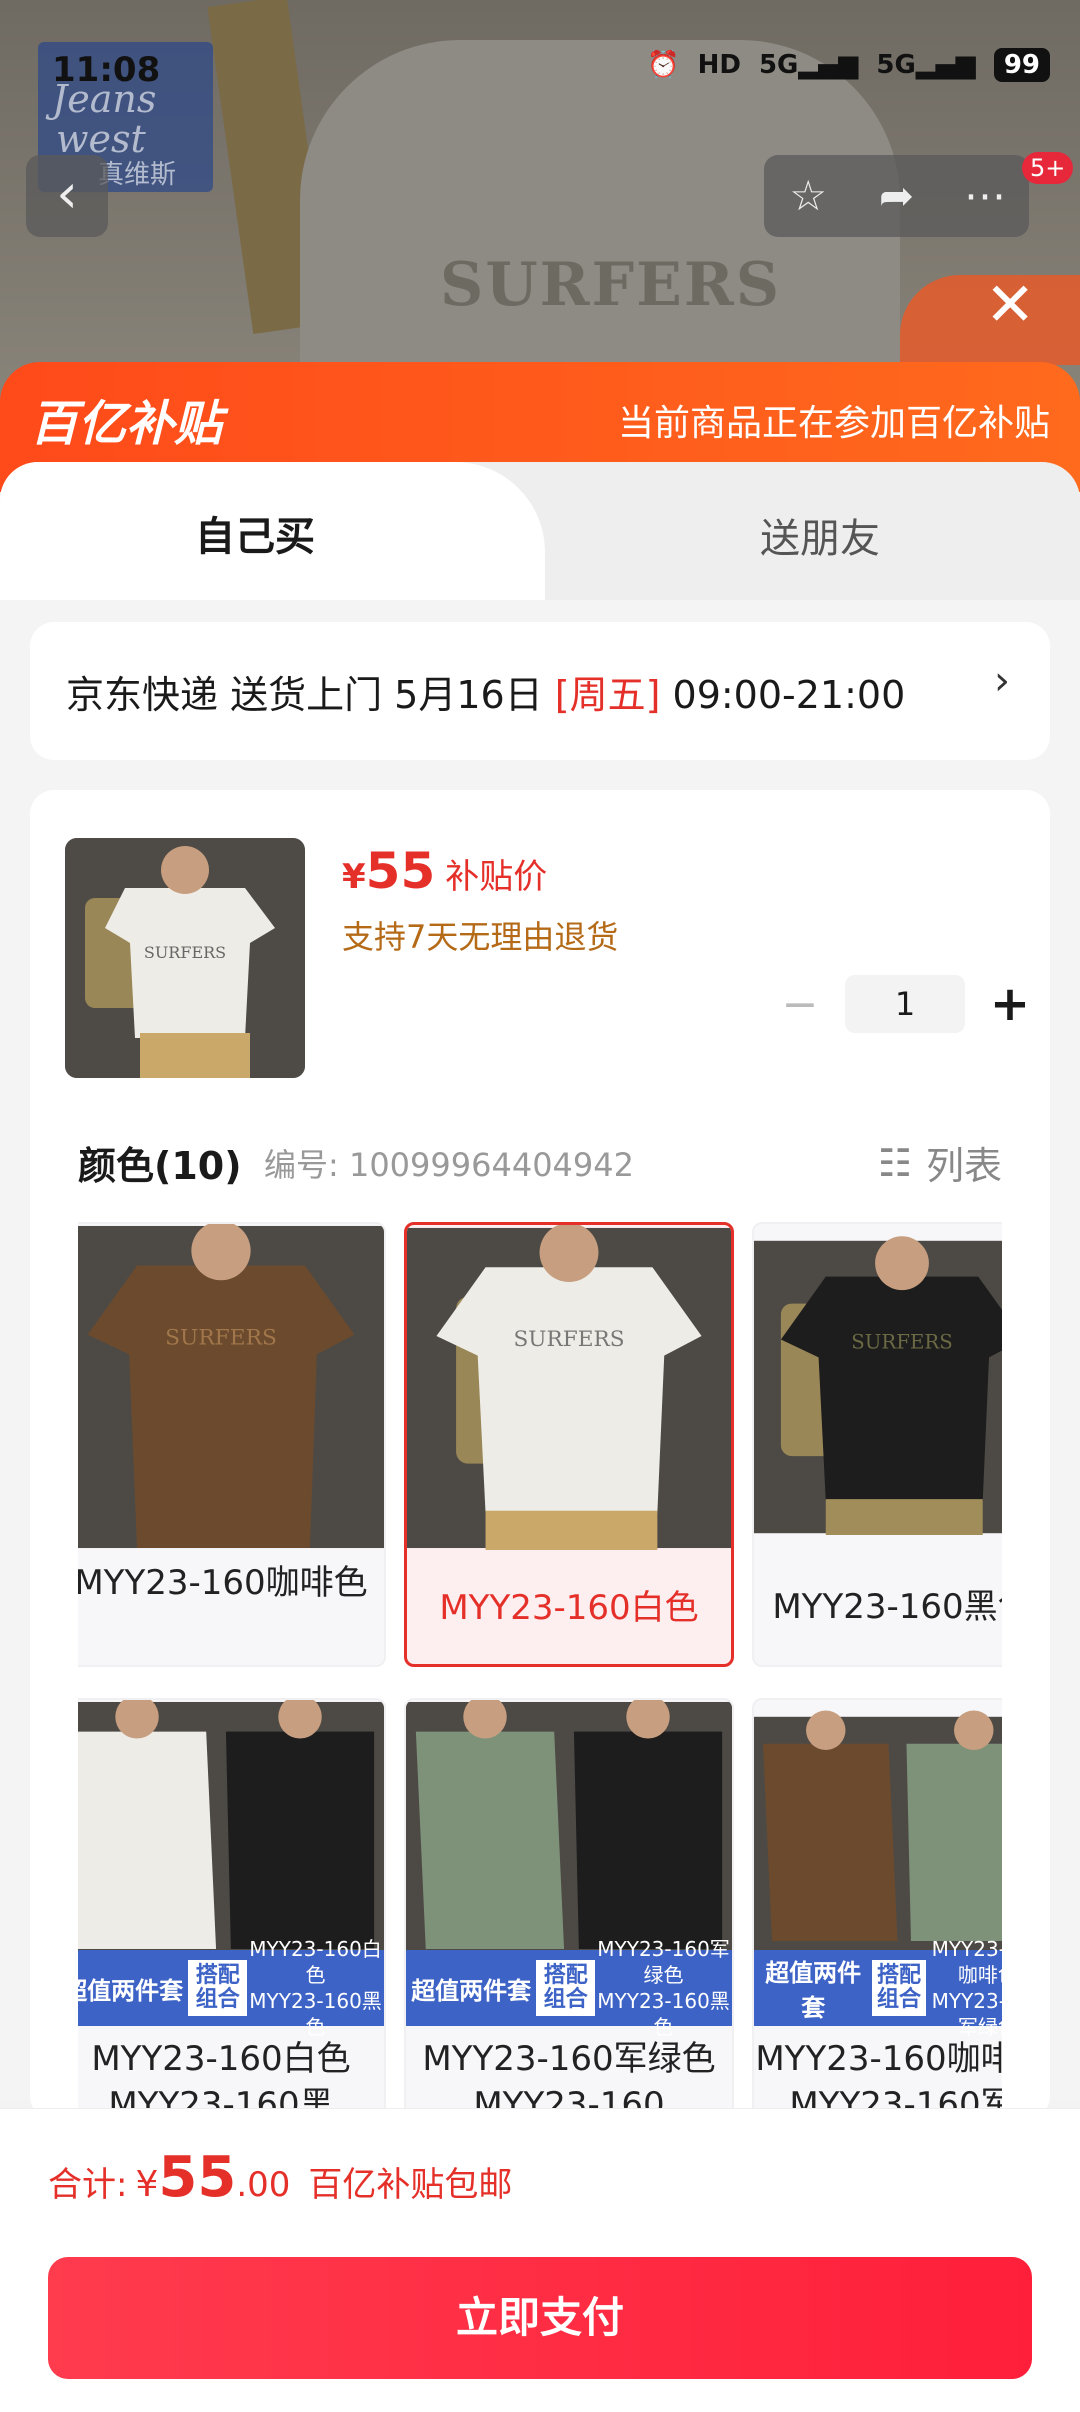 This screenshot has height=2412, width=1080. I want to click on list-icon: ☷, so click(894, 1162).